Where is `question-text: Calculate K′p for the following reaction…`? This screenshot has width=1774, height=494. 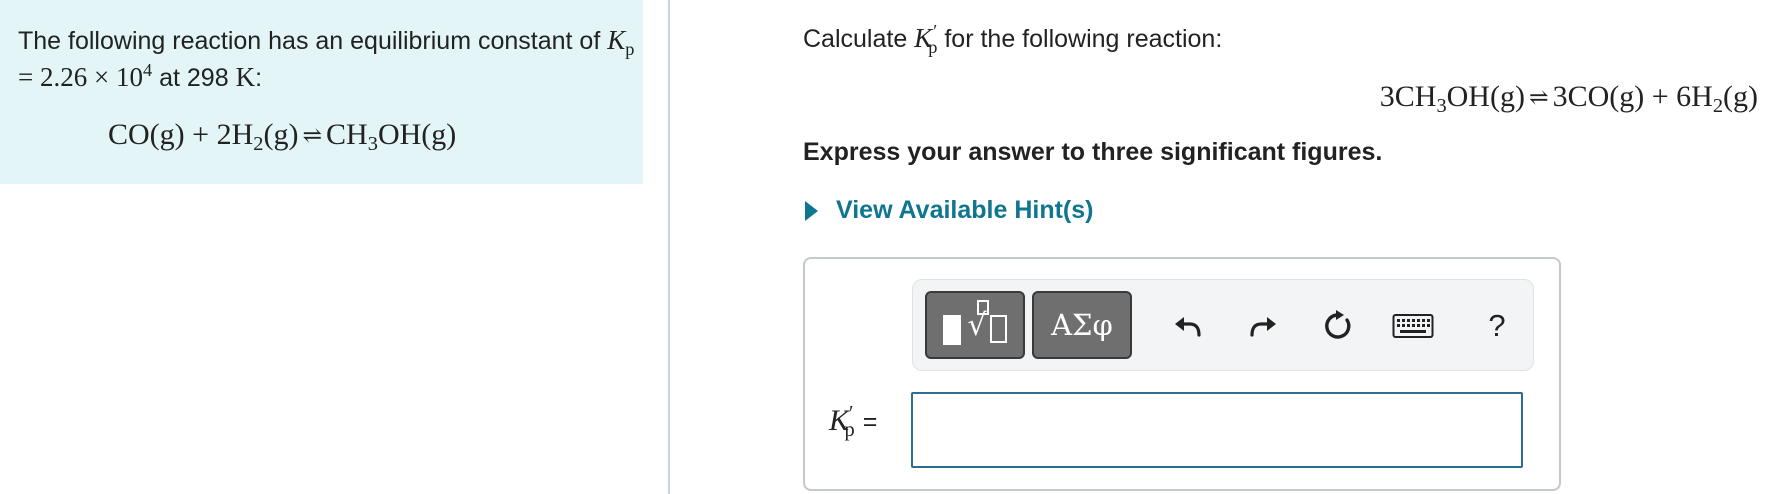
question-text: Calculate K′p for the following reaction… is located at coordinates (1013, 38).